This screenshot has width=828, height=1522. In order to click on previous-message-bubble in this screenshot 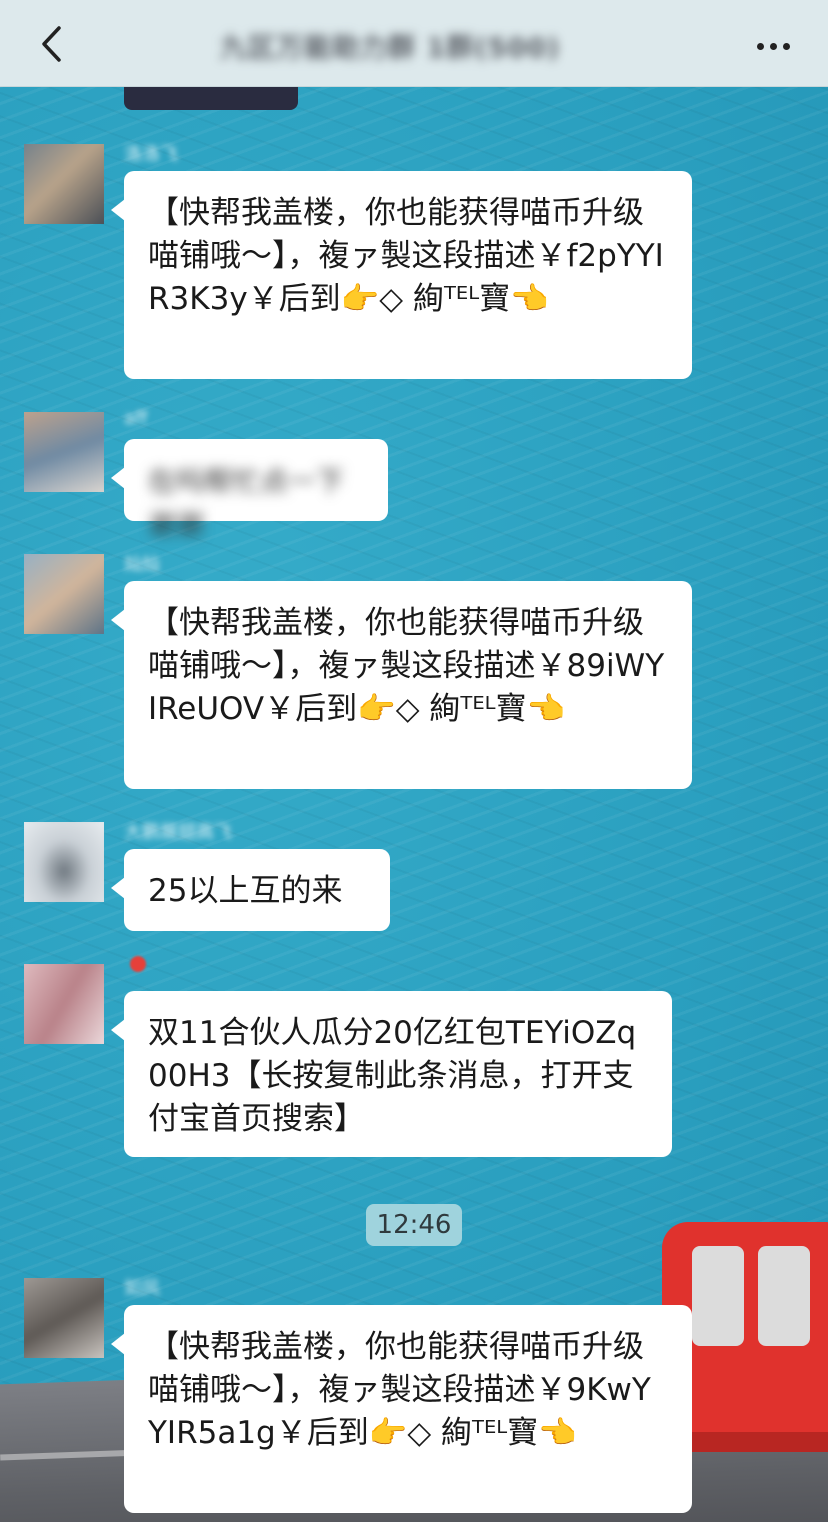, I will do `click(211, 98)`.